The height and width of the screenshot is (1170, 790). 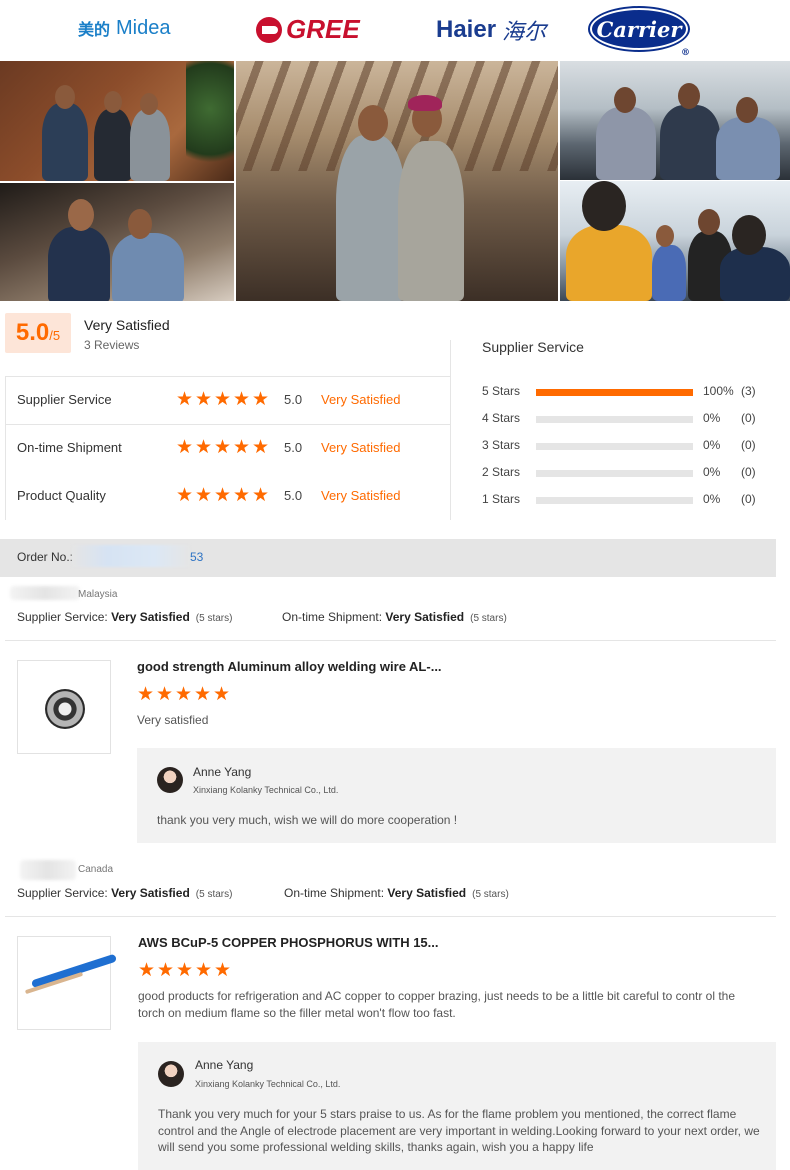 I want to click on breakdown-percent: 100%, so click(x=718, y=391).